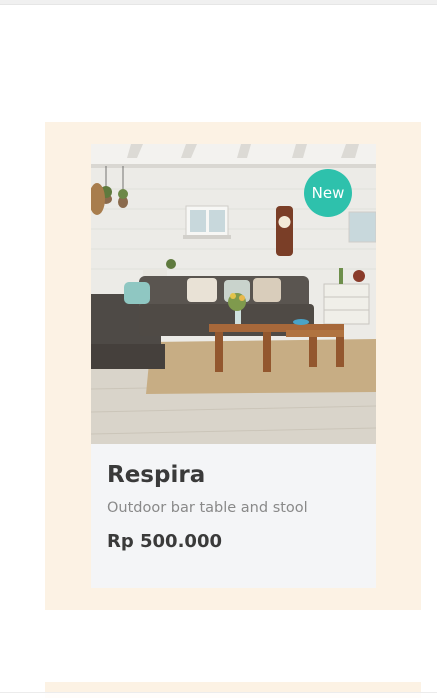  I want to click on product-description: Outdoor bar table and stool, so click(207, 508).